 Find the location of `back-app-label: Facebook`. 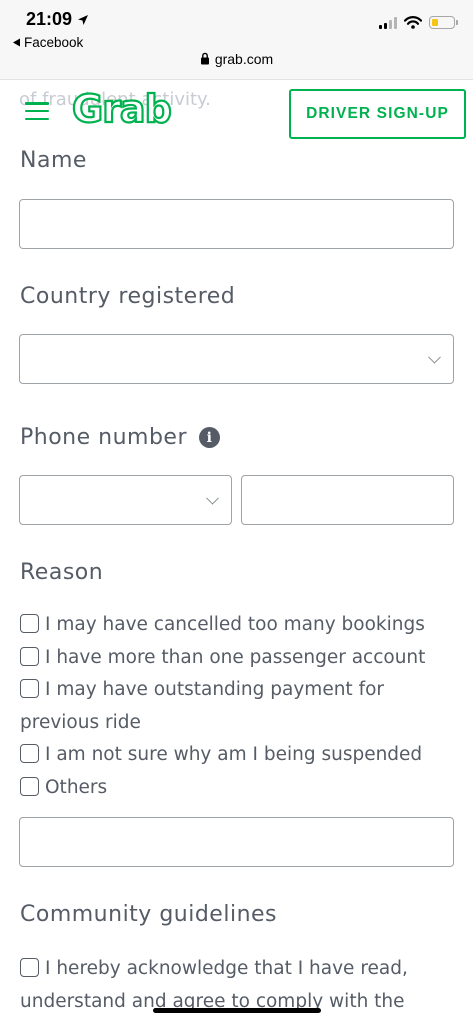

back-app-label: Facebook is located at coordinates (54, 42).